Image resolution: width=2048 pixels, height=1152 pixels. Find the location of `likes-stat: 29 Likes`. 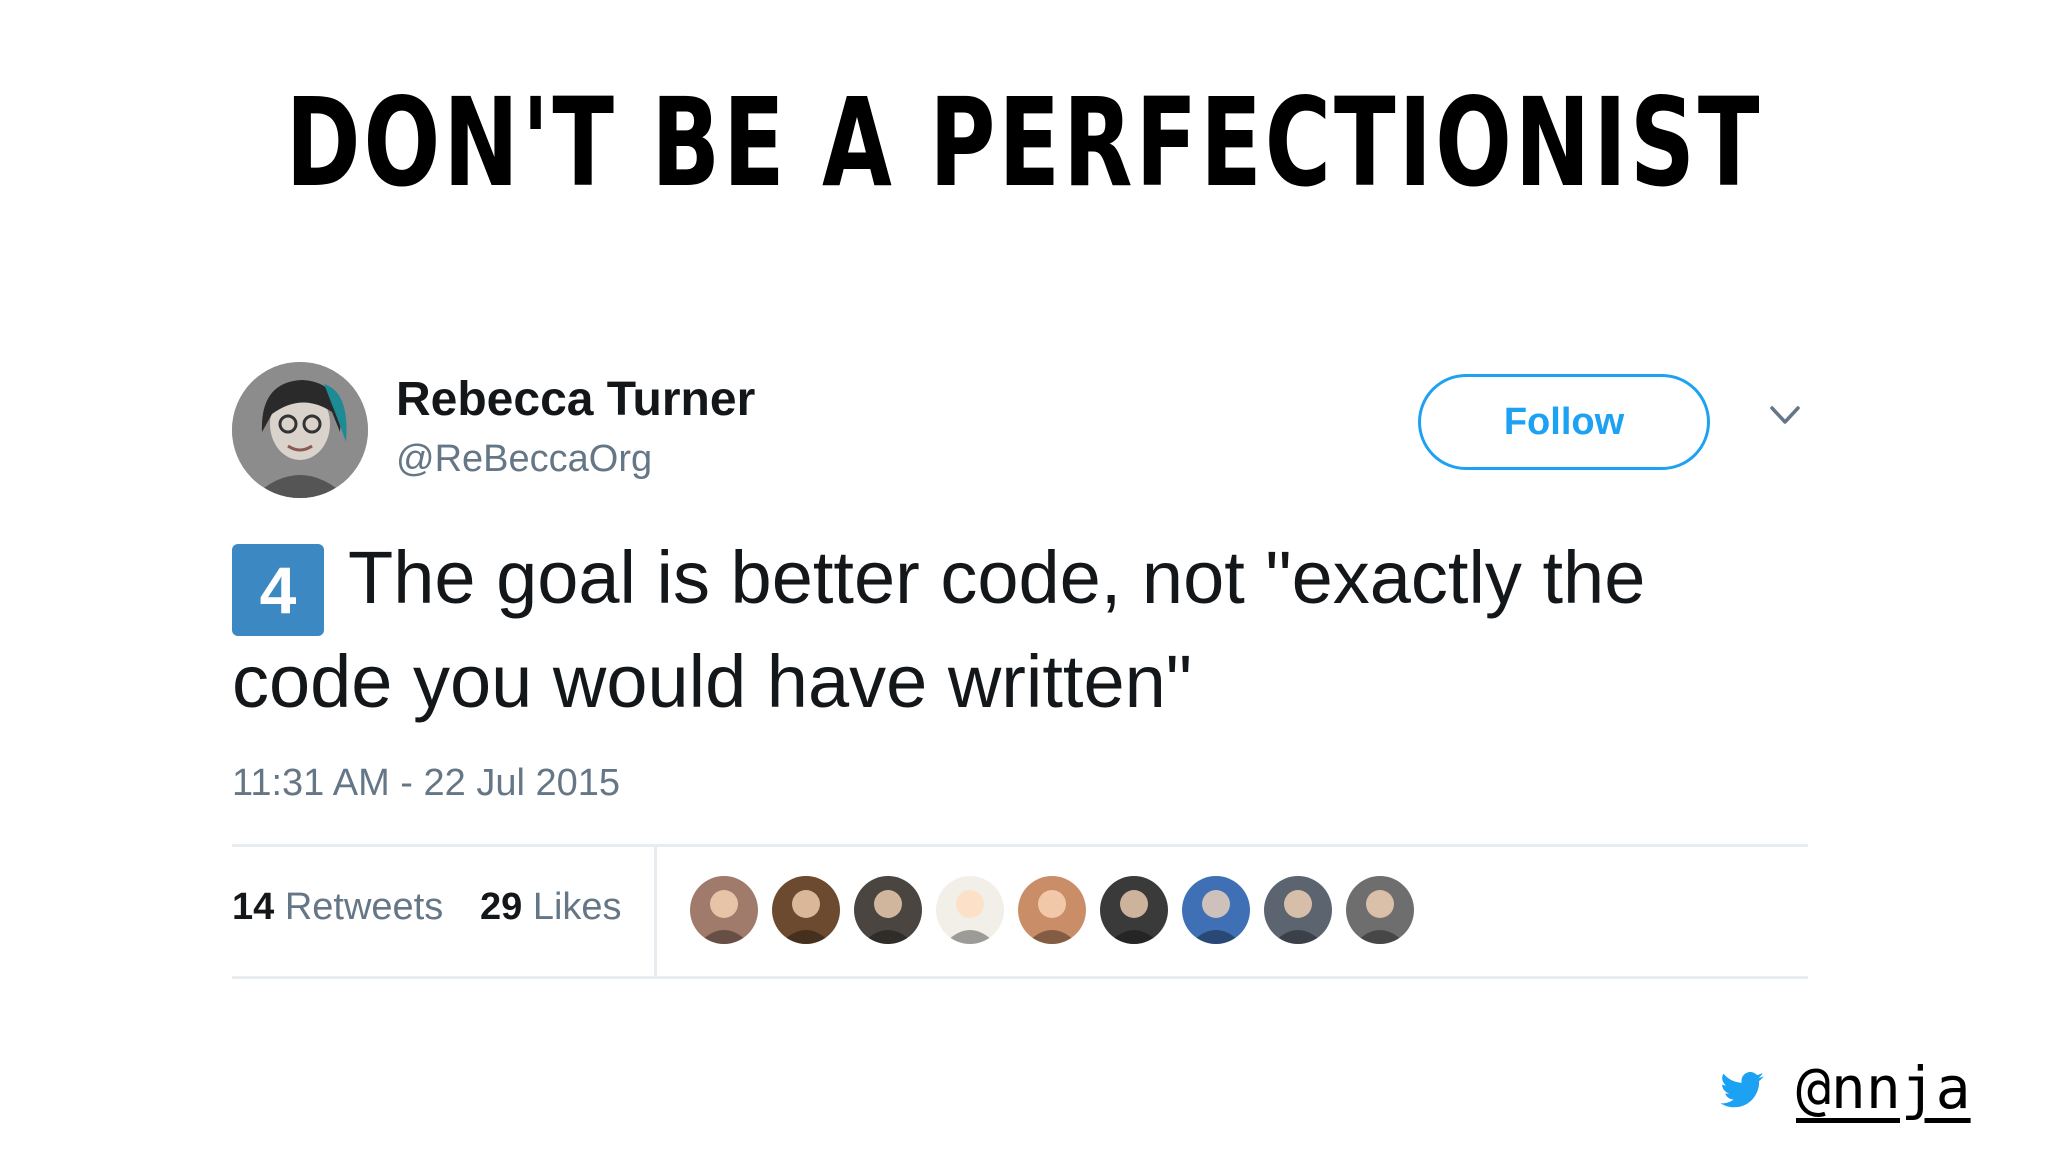

likes-stat: 29 Likes is located at coordinates (551, 907).